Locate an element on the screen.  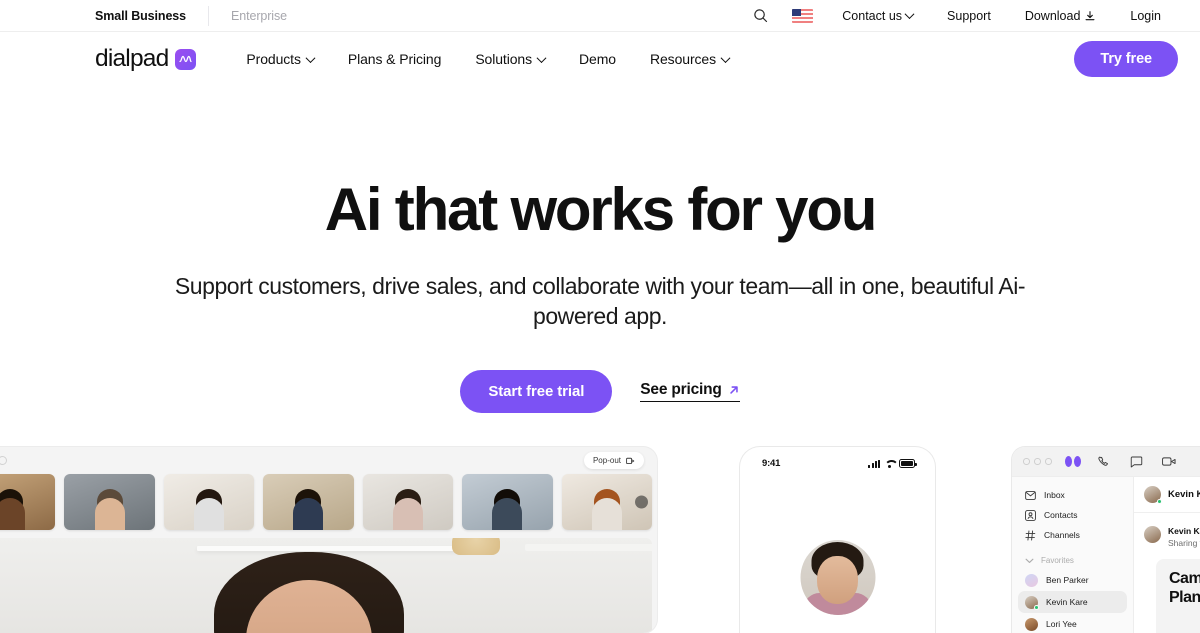
sidebar-item-label: Lori Yee is located at coordinates (1061, 624).